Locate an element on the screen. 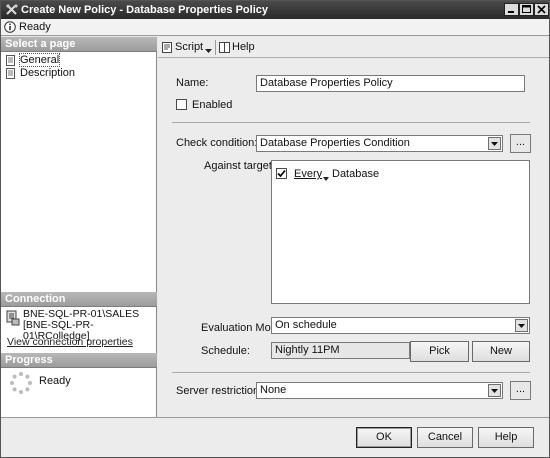 Image resolution: width=550 pixels, height=458 pixels. status-text: Ready is located at coordinates (35, 27).